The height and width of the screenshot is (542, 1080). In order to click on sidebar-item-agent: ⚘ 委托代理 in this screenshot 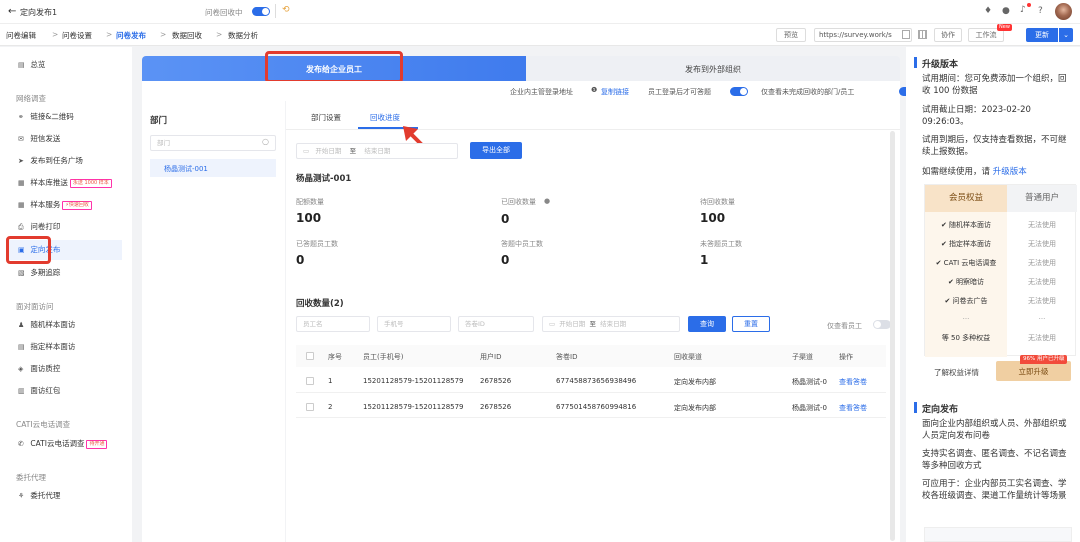, I will do `click(65, 496)`.